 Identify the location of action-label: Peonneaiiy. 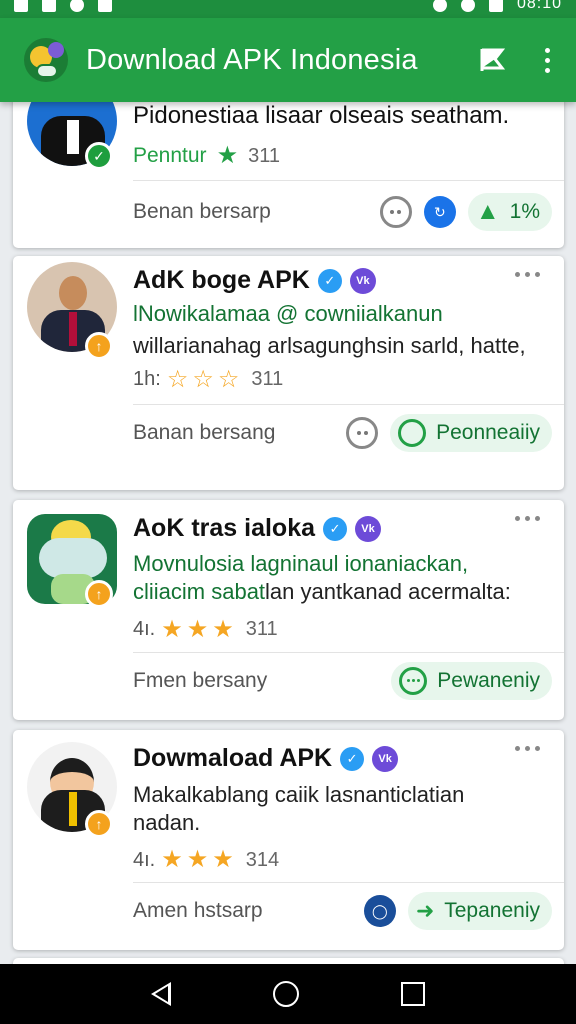
(488, 432).